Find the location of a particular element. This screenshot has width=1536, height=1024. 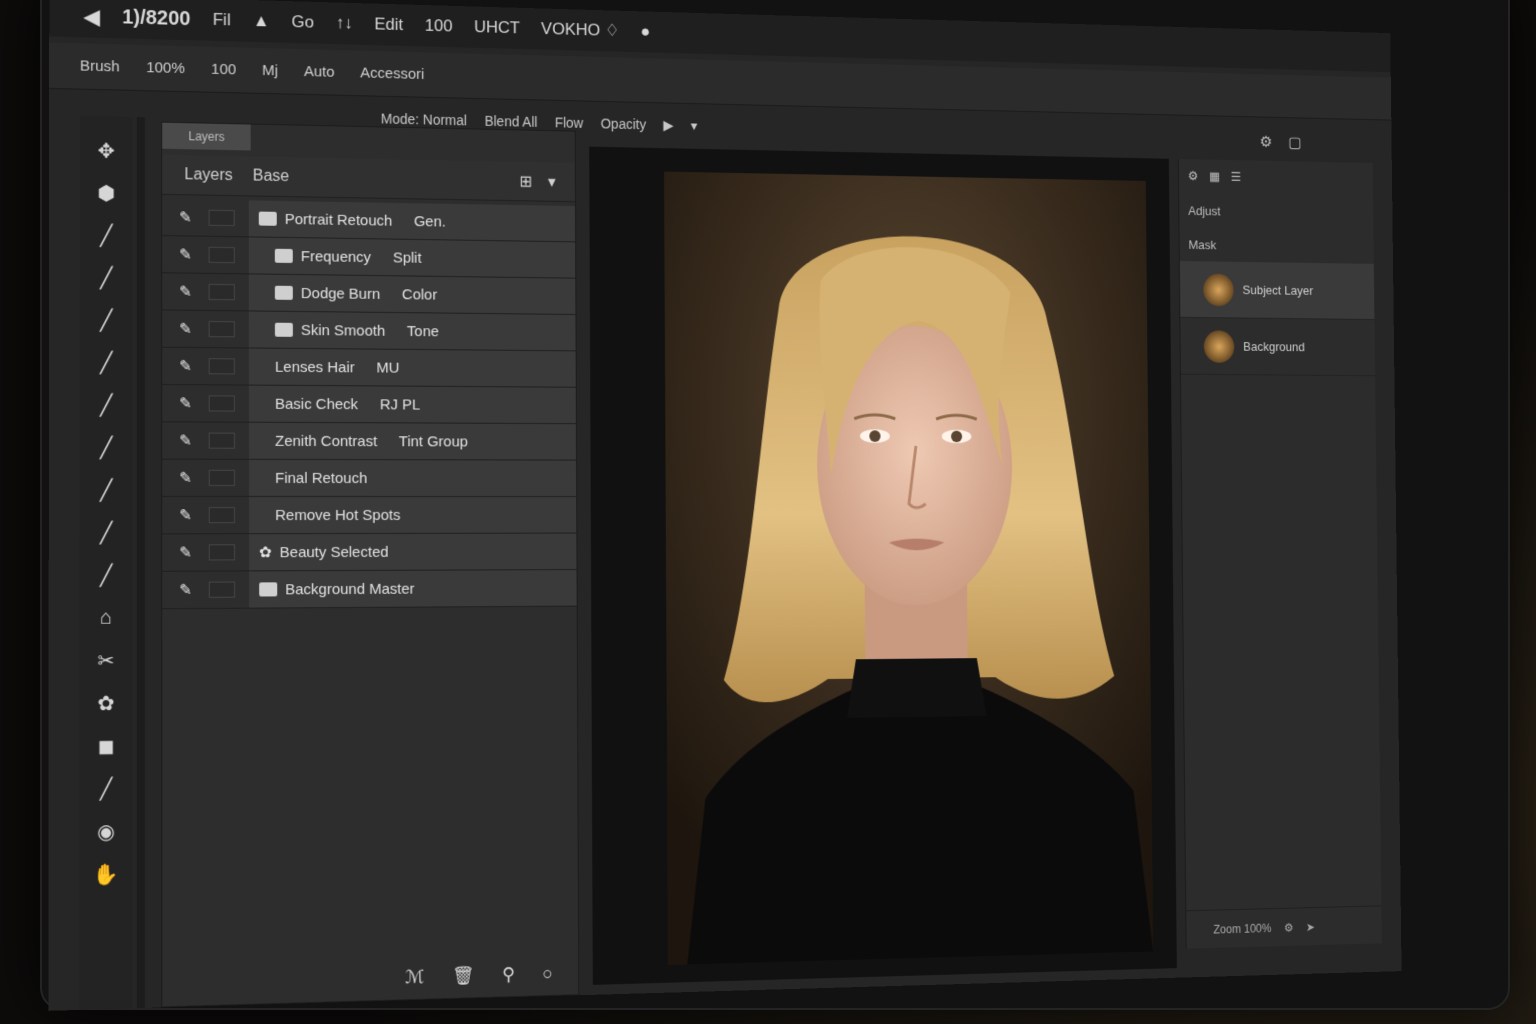

layer-name-cell: Final Retouch is located at coordinates (412, 478).